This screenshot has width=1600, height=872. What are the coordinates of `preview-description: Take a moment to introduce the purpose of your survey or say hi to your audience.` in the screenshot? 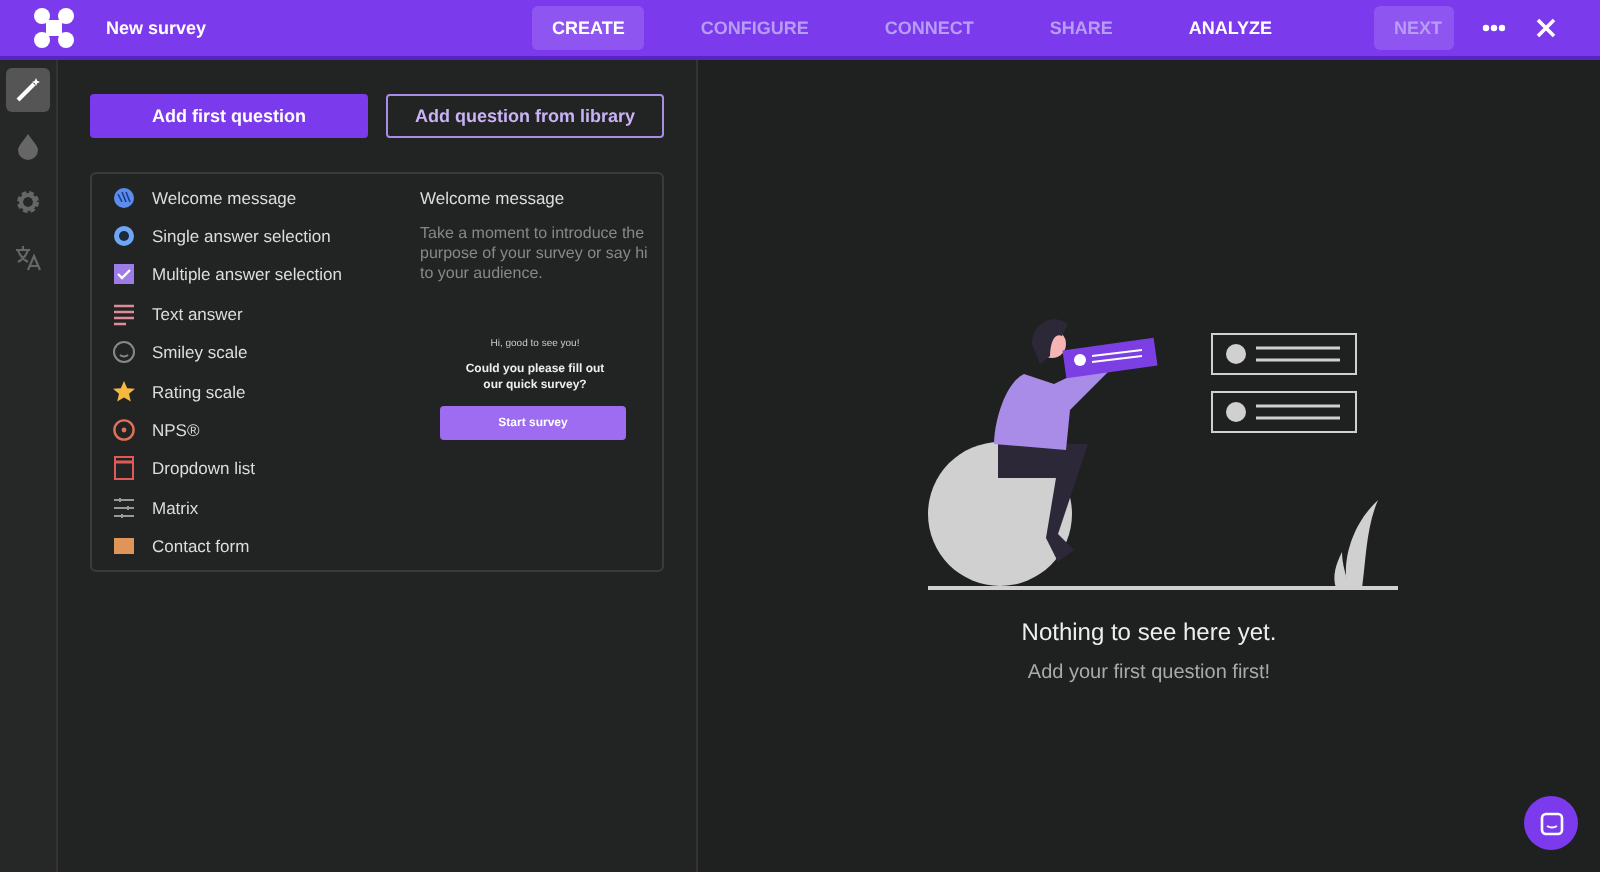 It's located at (535, 254).